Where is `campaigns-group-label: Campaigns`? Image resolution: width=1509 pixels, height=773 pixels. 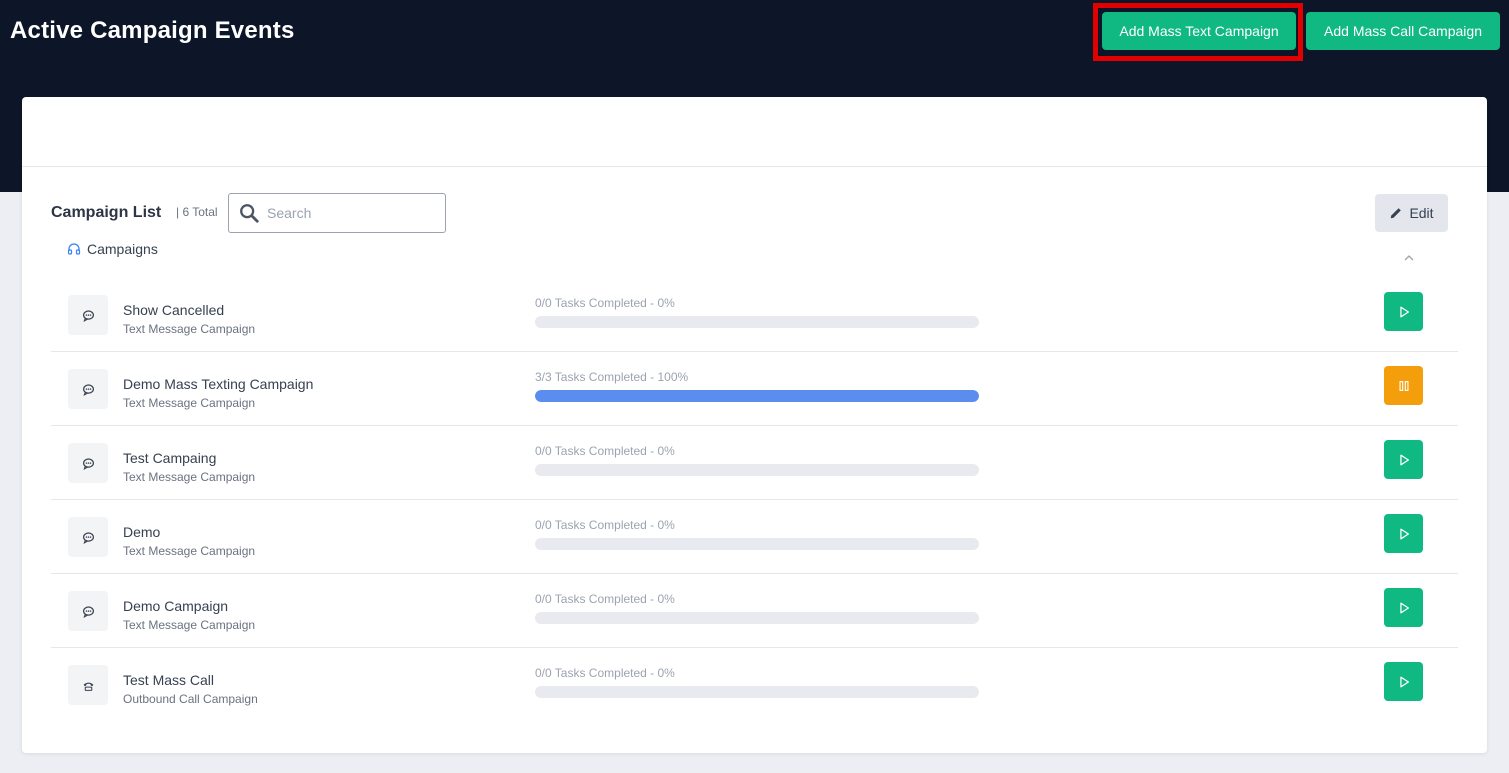
campaigns-group-label: Campaigns is located at coordinates (122, 249).